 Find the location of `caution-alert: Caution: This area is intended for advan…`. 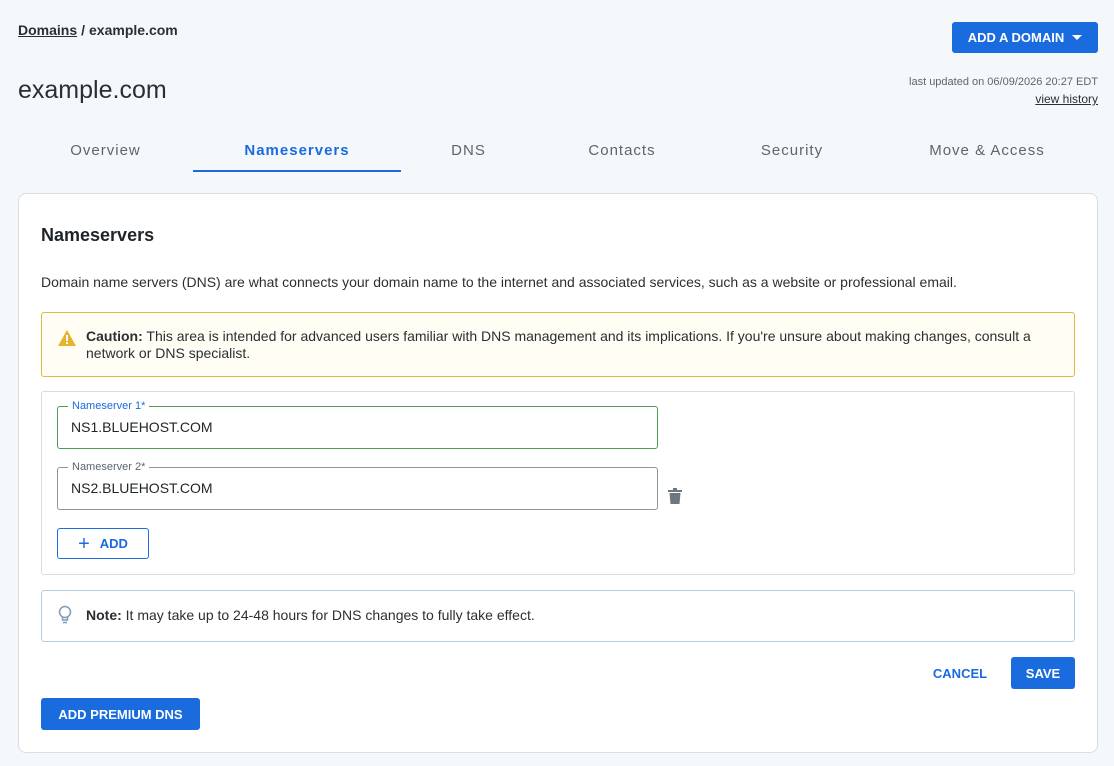

caution-alert: Caution: This area is intended for advan… is located at coordinates (558, 344).